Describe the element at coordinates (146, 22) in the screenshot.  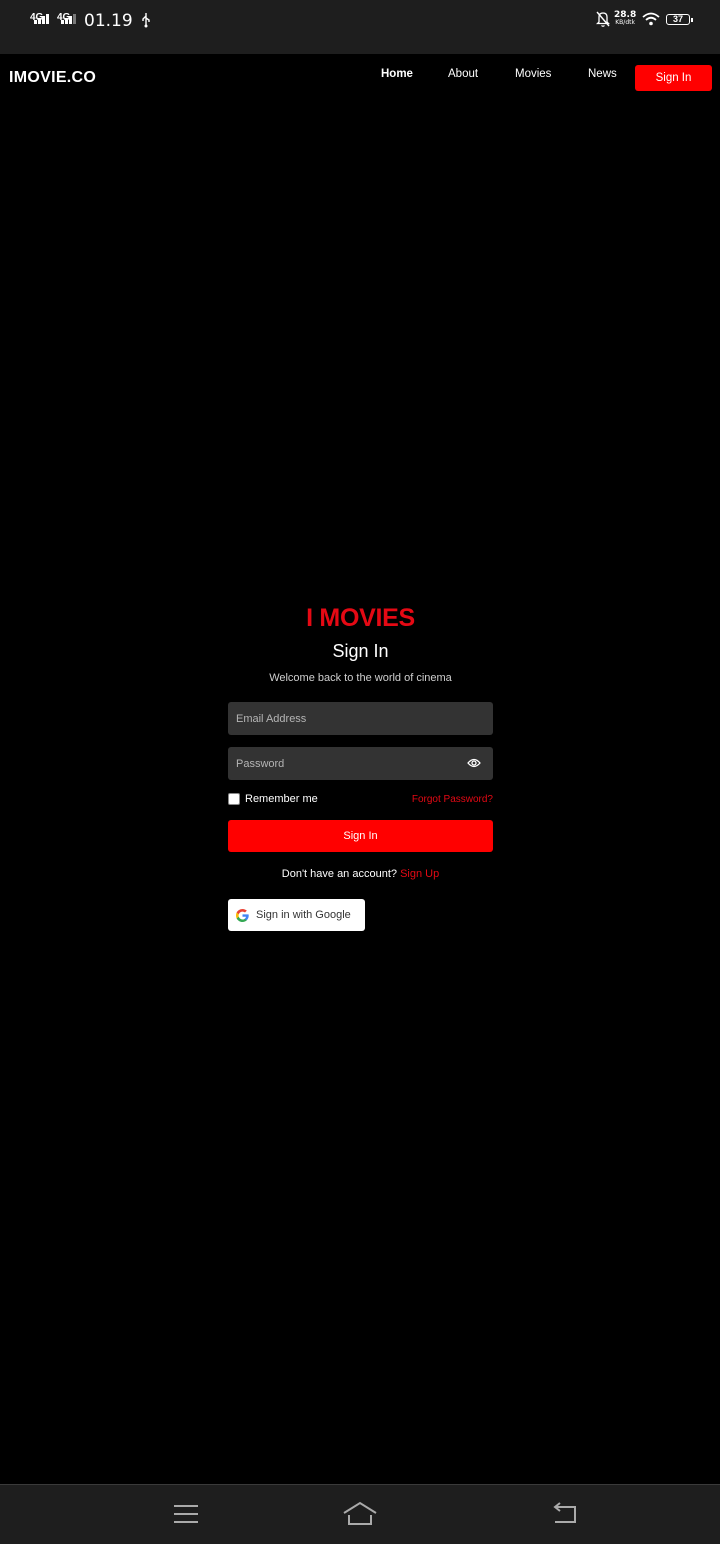
I see `usb-icon` at that location.